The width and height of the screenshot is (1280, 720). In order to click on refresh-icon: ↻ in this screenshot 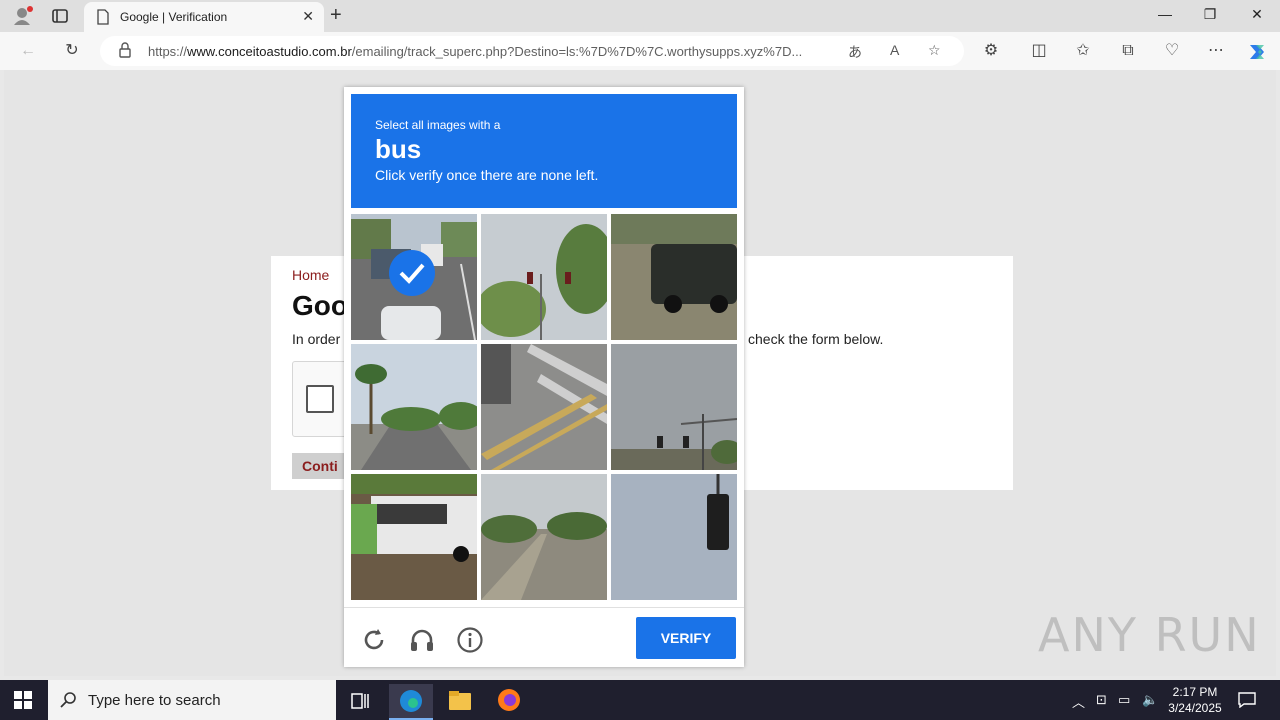, I will do `click(72, 51)`.